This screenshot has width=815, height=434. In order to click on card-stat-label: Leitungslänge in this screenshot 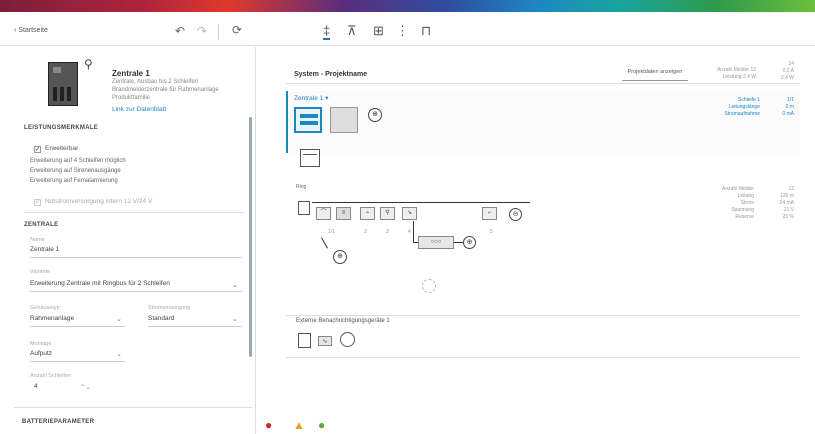, I will do `click(744, 107)`.